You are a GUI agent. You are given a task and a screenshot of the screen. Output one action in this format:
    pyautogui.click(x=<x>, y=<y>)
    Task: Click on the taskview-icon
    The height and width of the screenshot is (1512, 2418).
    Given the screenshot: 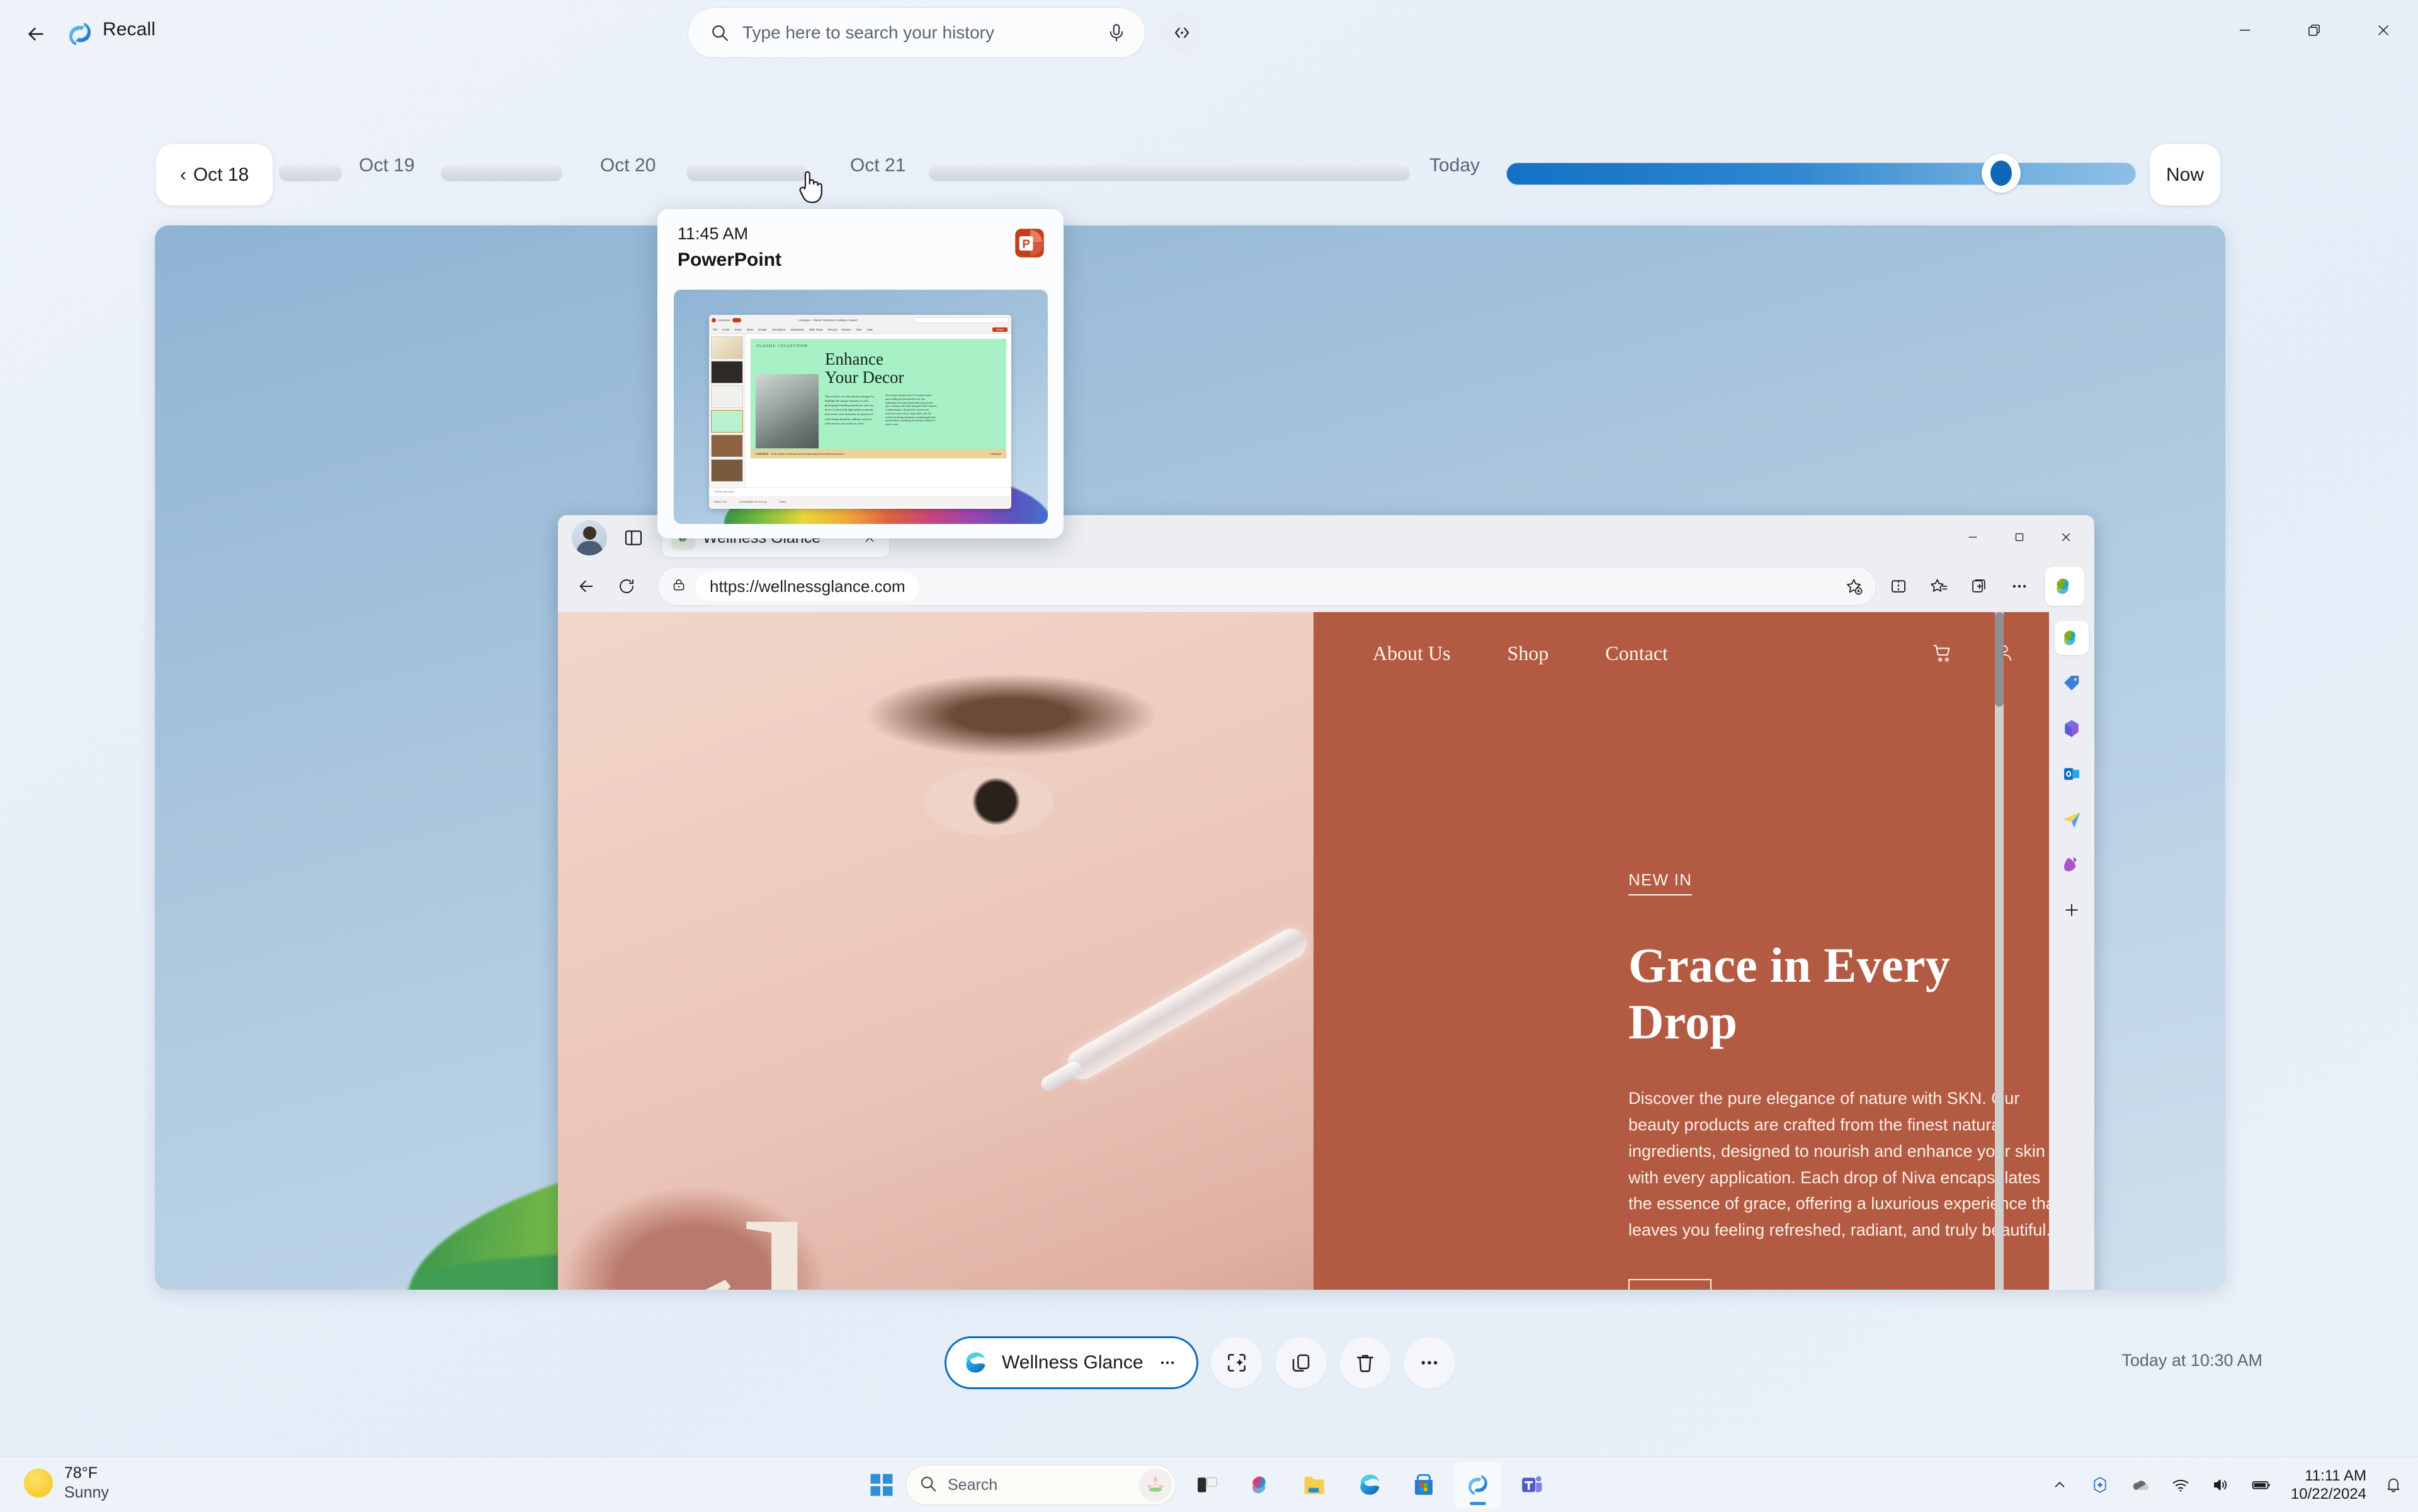 What is the action you would take?
    pyautogui.click(x=1207, y=1485)
    